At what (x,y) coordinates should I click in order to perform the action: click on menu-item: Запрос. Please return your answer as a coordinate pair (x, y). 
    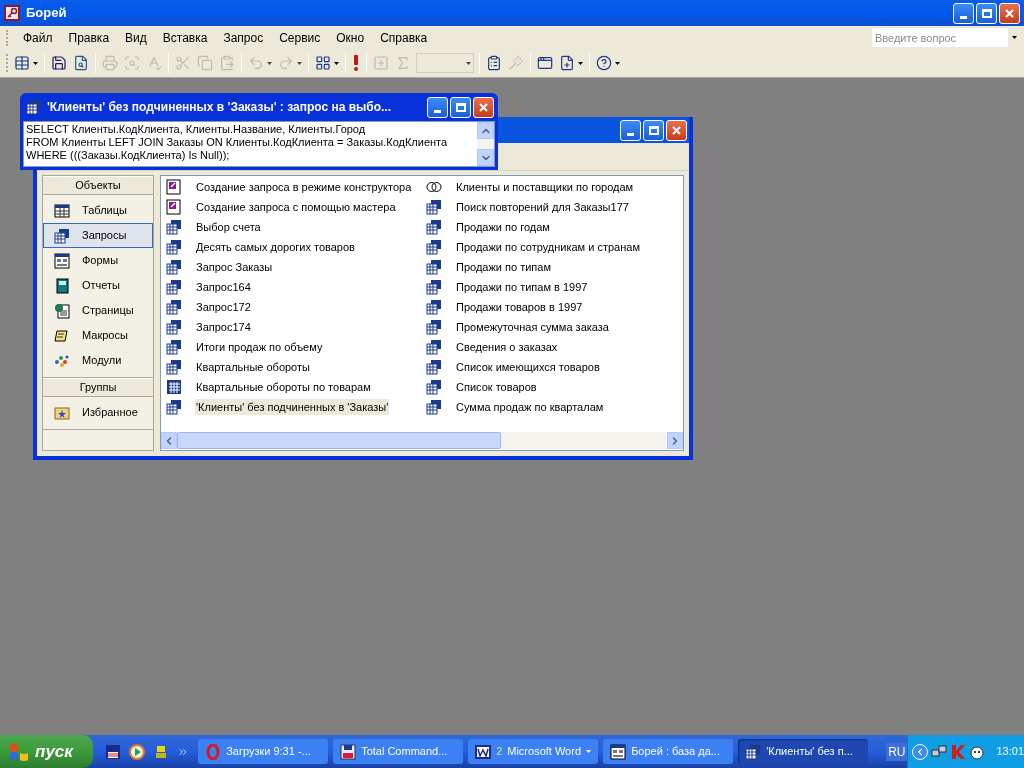
    Looking at the image, I should click on (243, 37).